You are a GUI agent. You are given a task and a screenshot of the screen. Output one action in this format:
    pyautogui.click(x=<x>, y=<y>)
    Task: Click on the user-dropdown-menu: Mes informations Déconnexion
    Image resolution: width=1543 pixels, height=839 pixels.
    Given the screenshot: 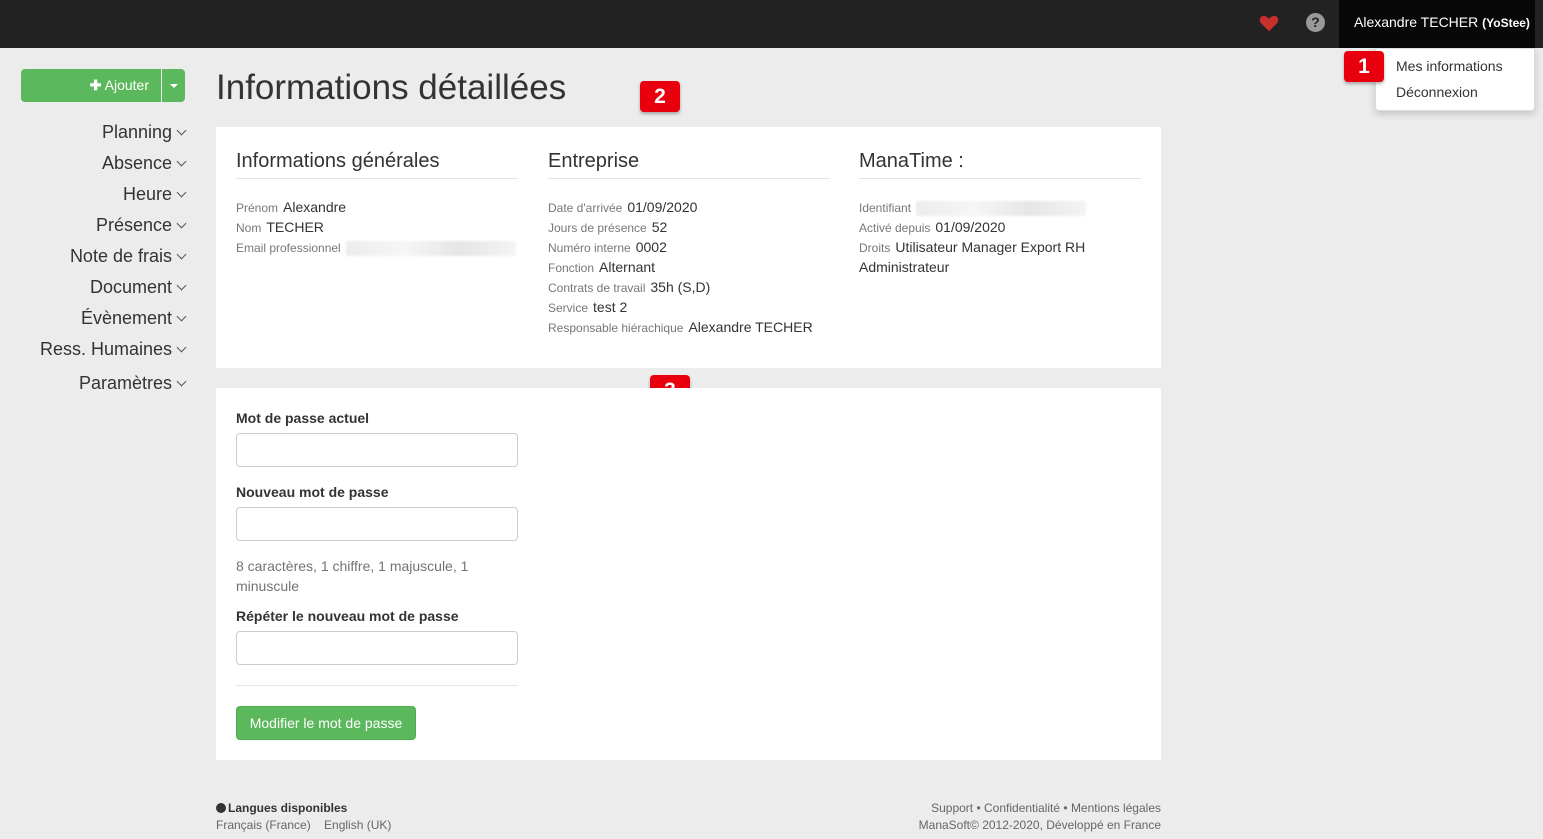 What is the action you would take?
    pyautogui.click(x=1455, y=79)
    